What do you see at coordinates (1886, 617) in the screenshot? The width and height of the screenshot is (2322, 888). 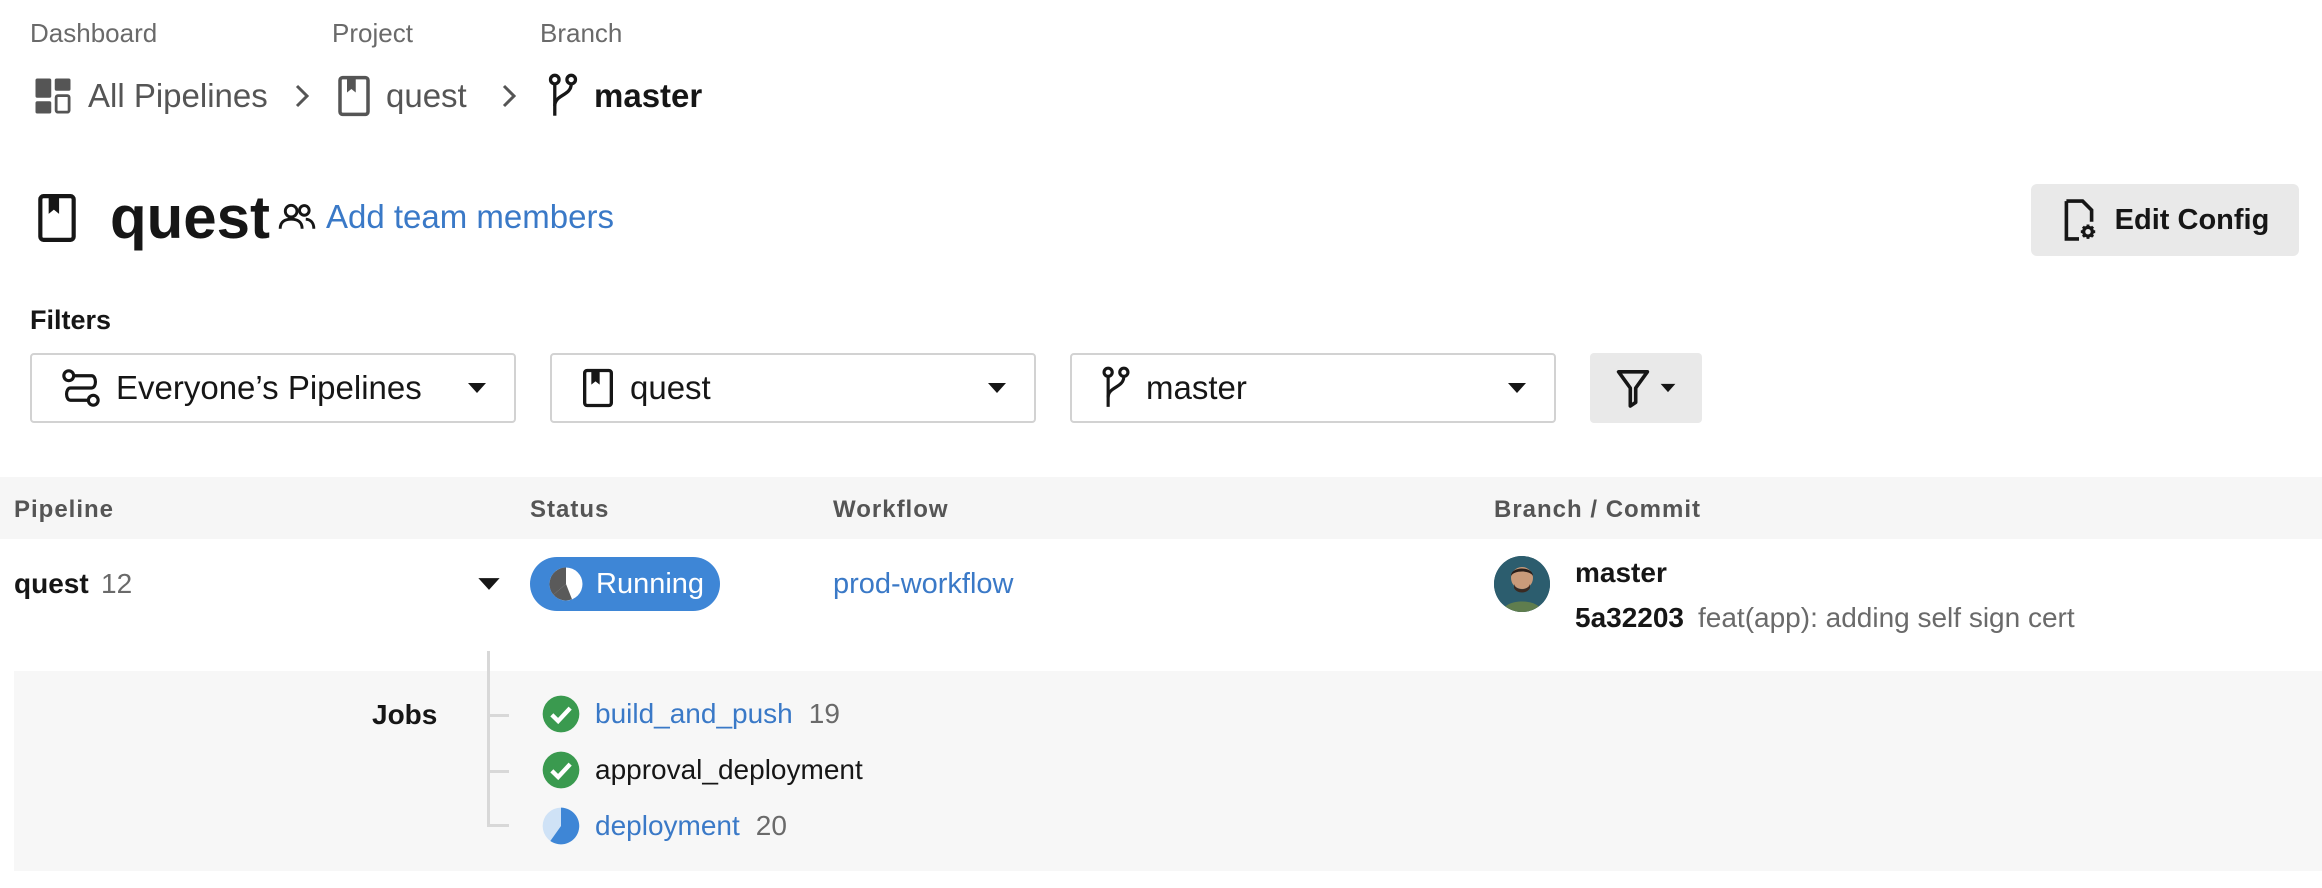 I see `commit-message: feat(app): adding self sign cert` at bounding box center [1886, 617].